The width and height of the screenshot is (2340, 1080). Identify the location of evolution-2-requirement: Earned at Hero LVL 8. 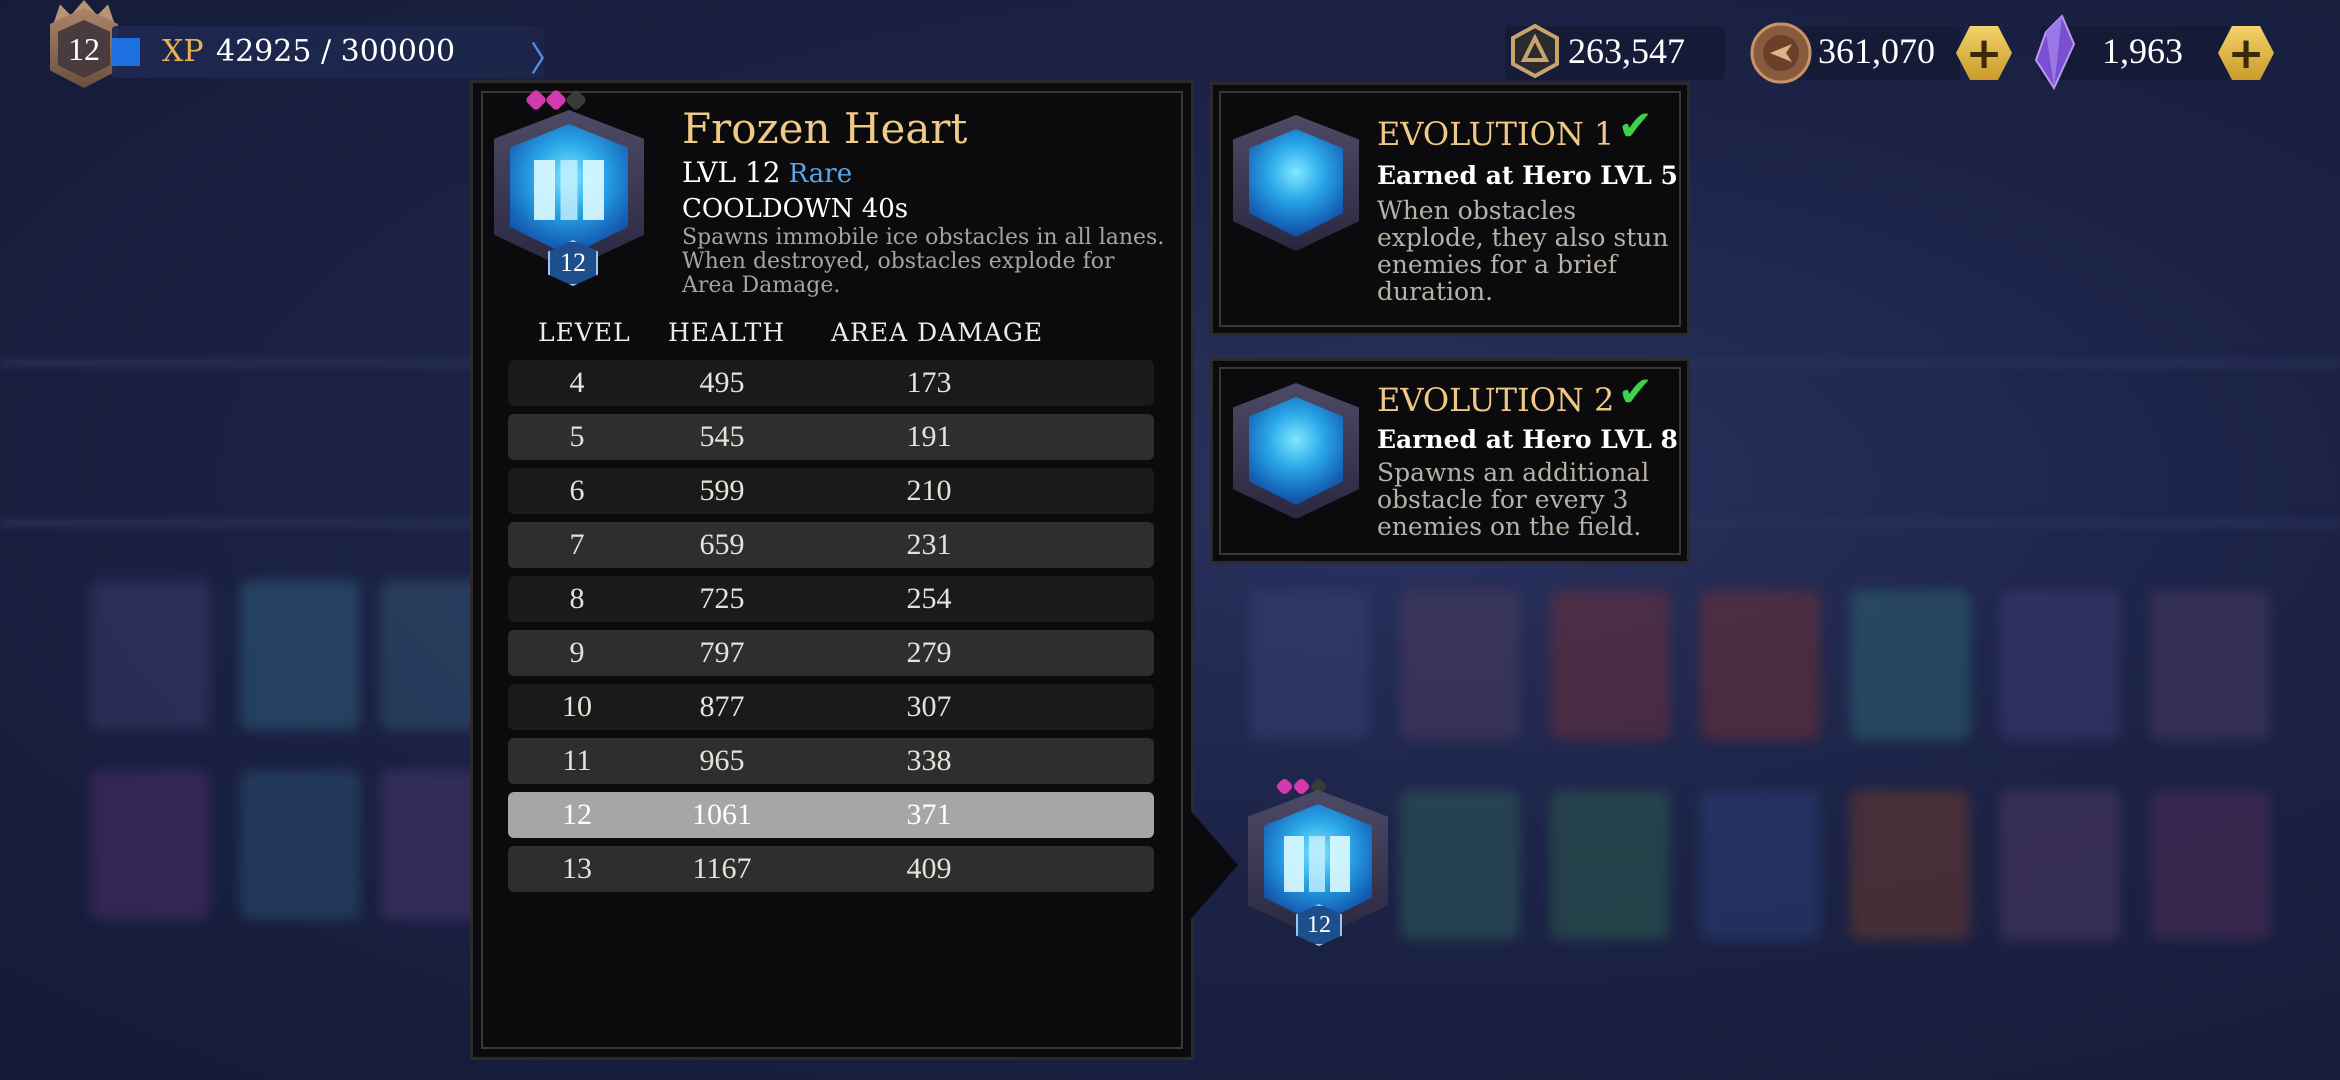
(1527, 439).